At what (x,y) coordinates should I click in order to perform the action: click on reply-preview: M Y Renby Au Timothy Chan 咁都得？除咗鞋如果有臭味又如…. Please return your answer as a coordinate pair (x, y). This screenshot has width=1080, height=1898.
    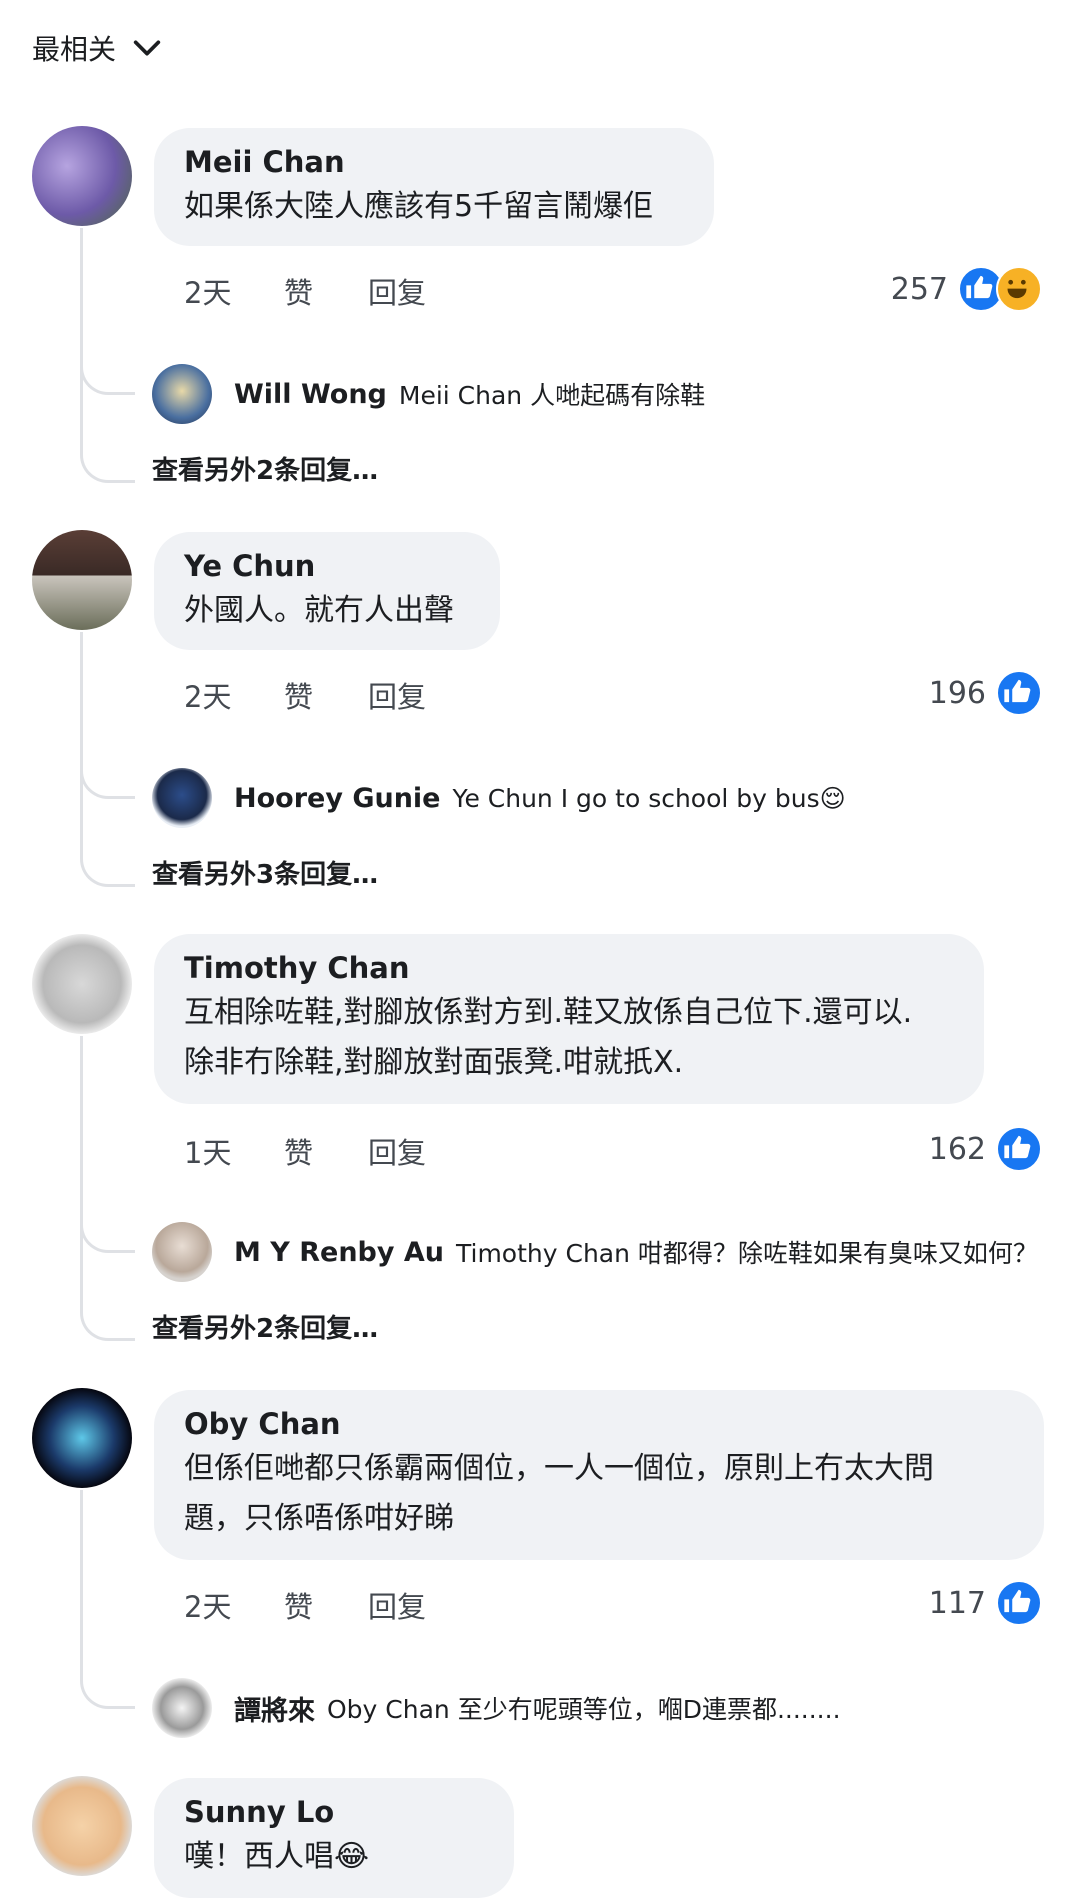
    Looking at the image, I should click on (595, 1252).